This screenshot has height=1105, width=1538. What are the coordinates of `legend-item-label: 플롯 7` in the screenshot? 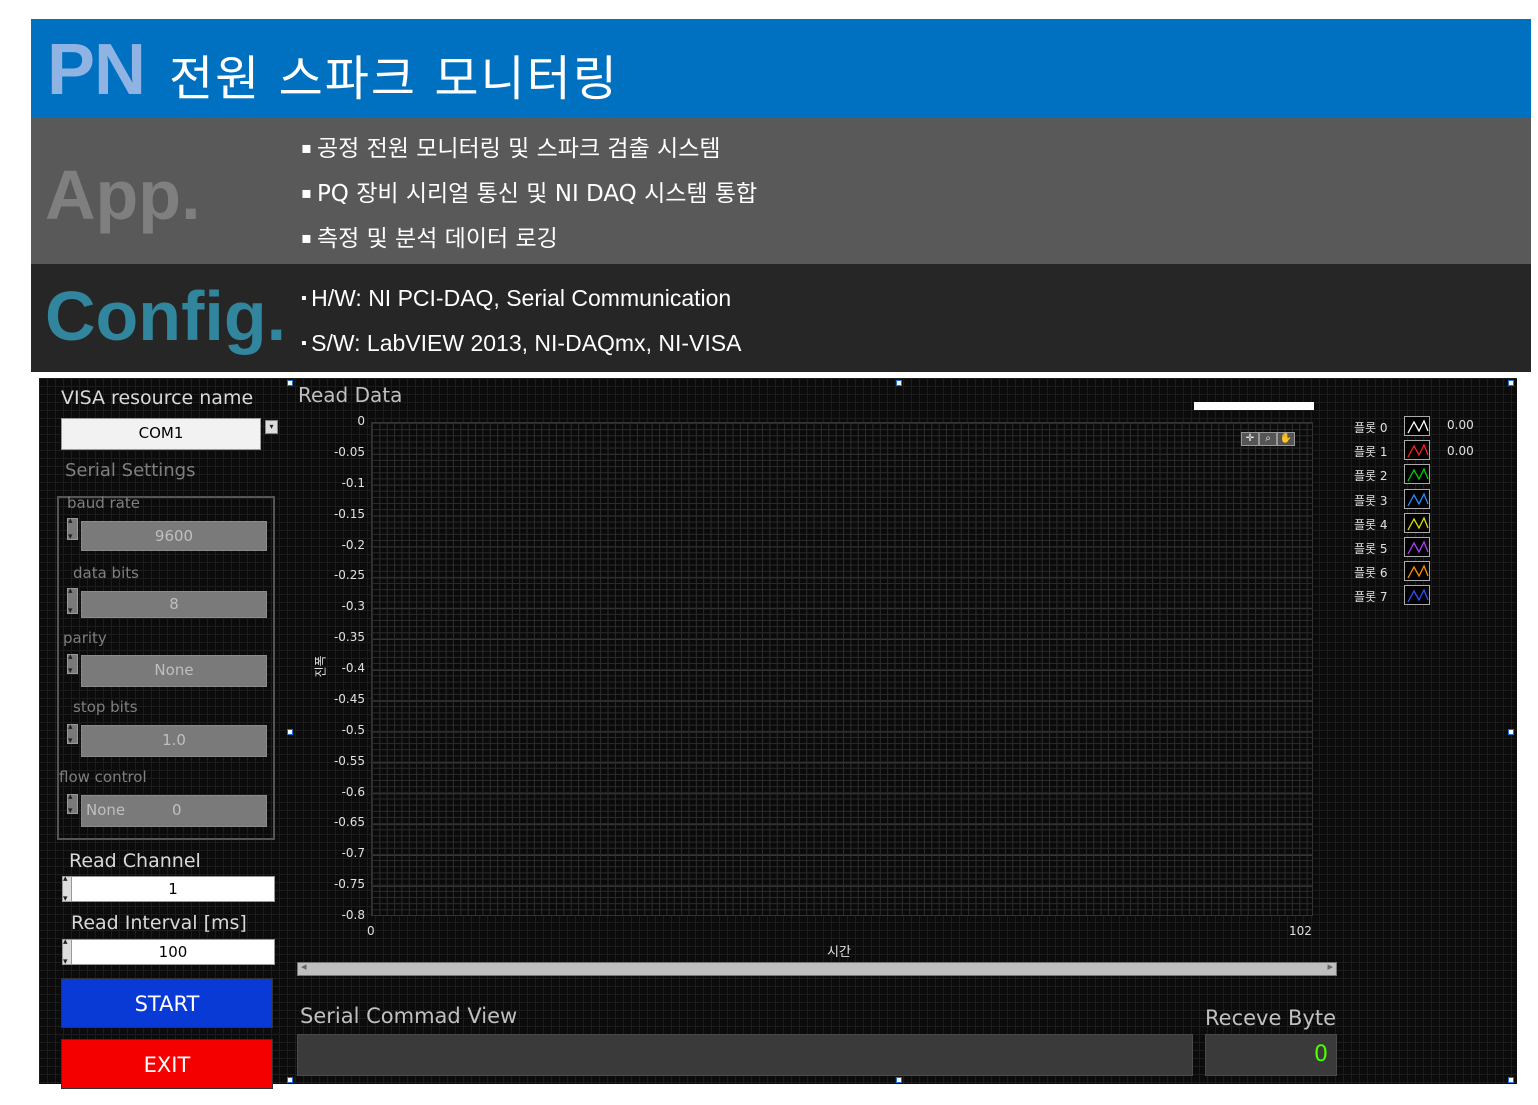 It's located at (1371, 597).